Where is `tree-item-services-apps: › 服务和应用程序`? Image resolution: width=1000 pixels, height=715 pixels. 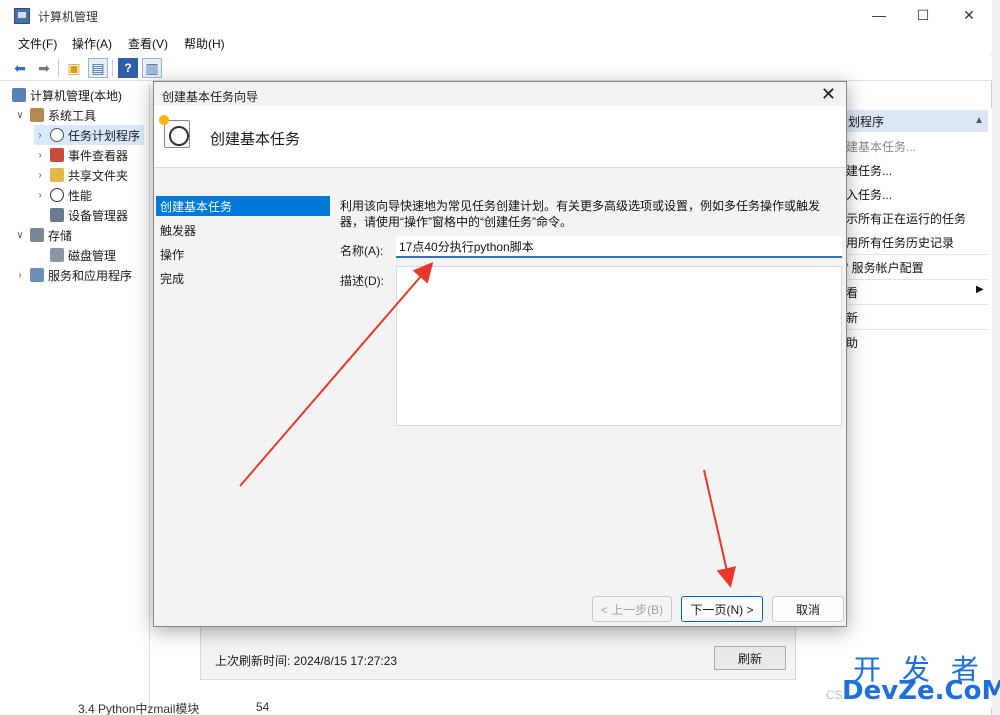 tree-item-services-apps: › 服务和应用程序 is located at coordinates (73, 275).